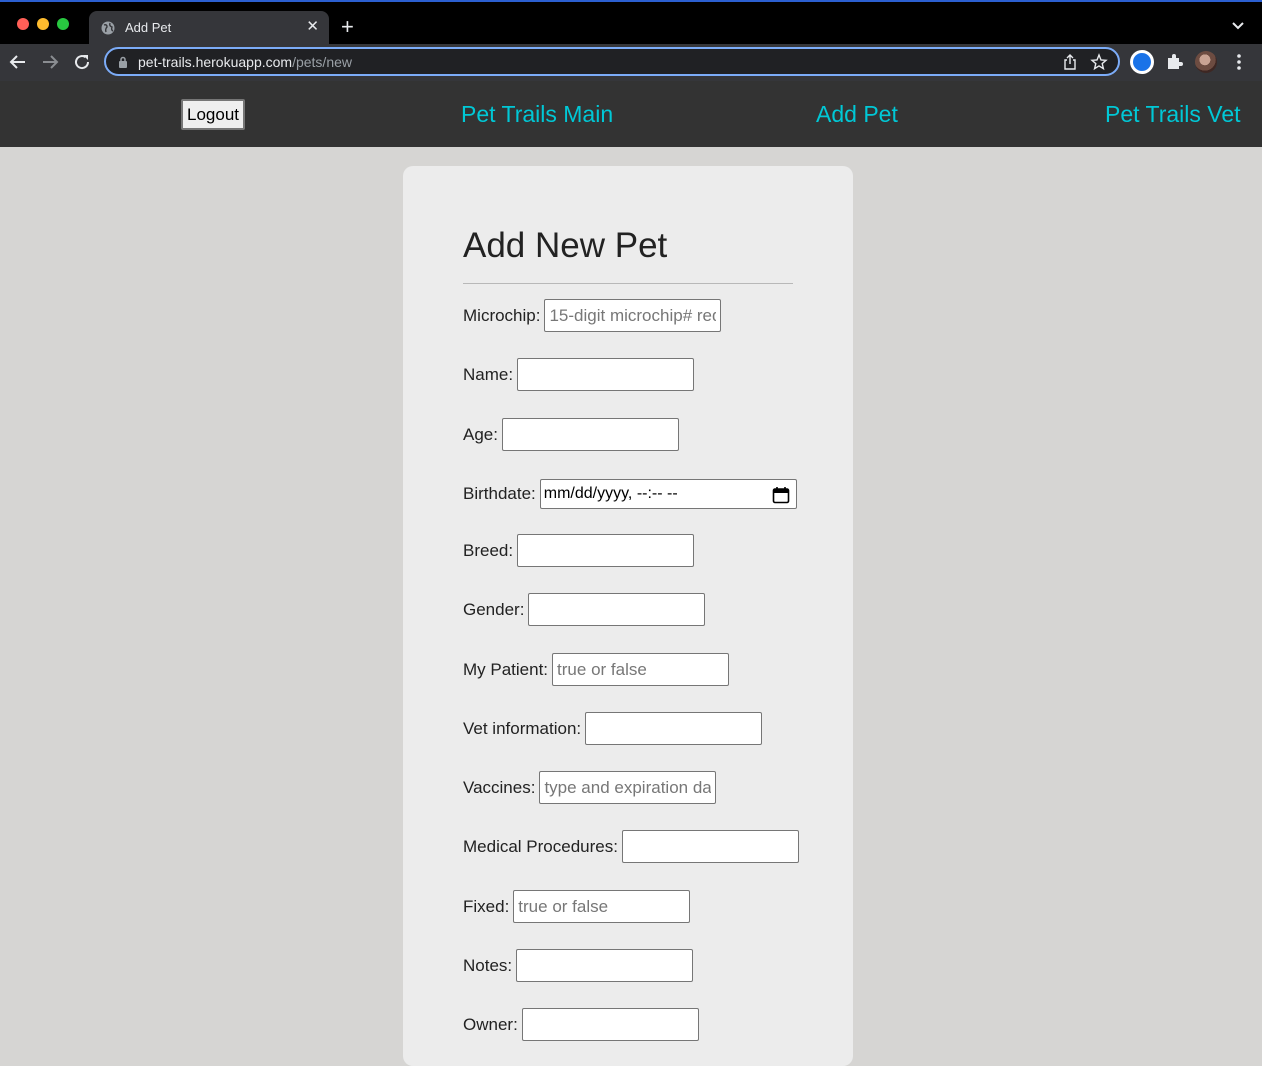 The image size is (1262, 1066). I want to click on close-tab-icon: ✕, so click(312, 27).